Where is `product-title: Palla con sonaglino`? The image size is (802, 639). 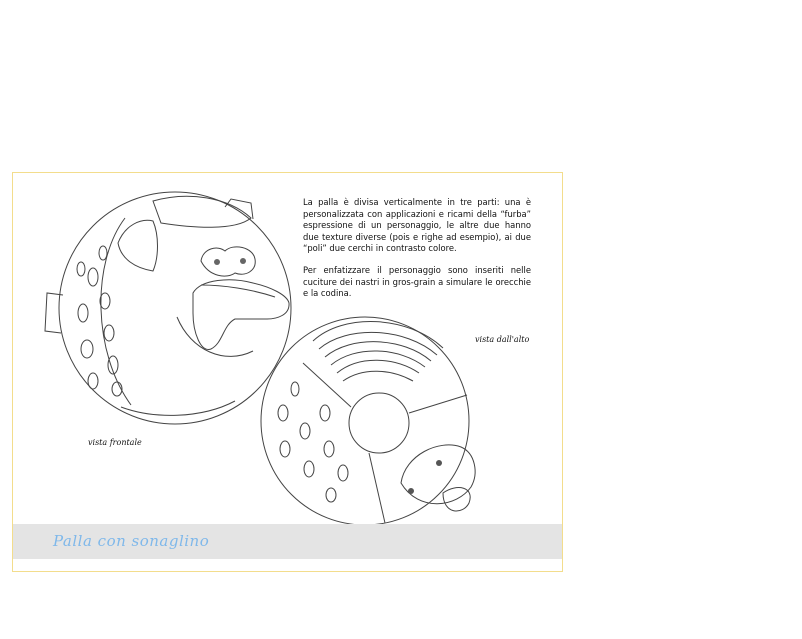 product-title: Palla con sonaglino is located at coordinates (131, 541).